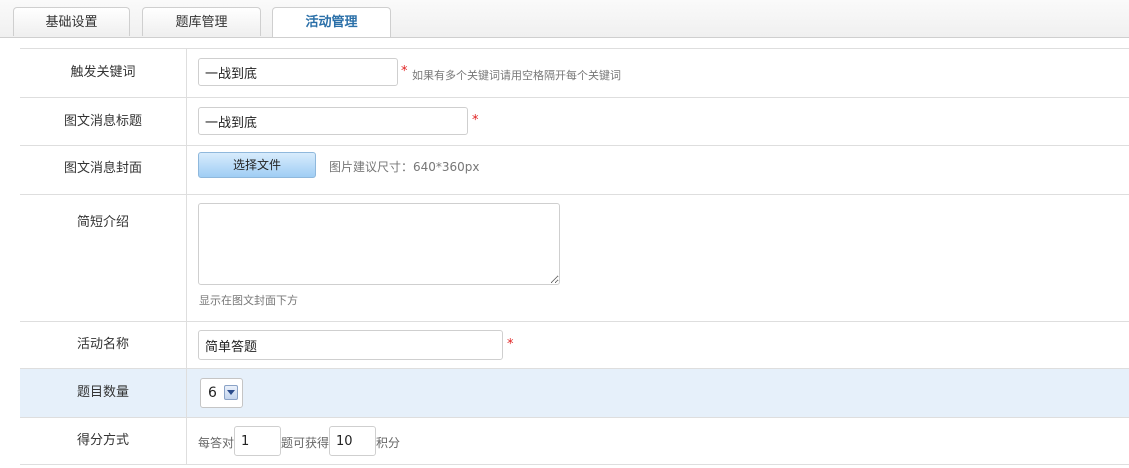  I want to click on label-scoring: 得分方式, so click(103, 441).